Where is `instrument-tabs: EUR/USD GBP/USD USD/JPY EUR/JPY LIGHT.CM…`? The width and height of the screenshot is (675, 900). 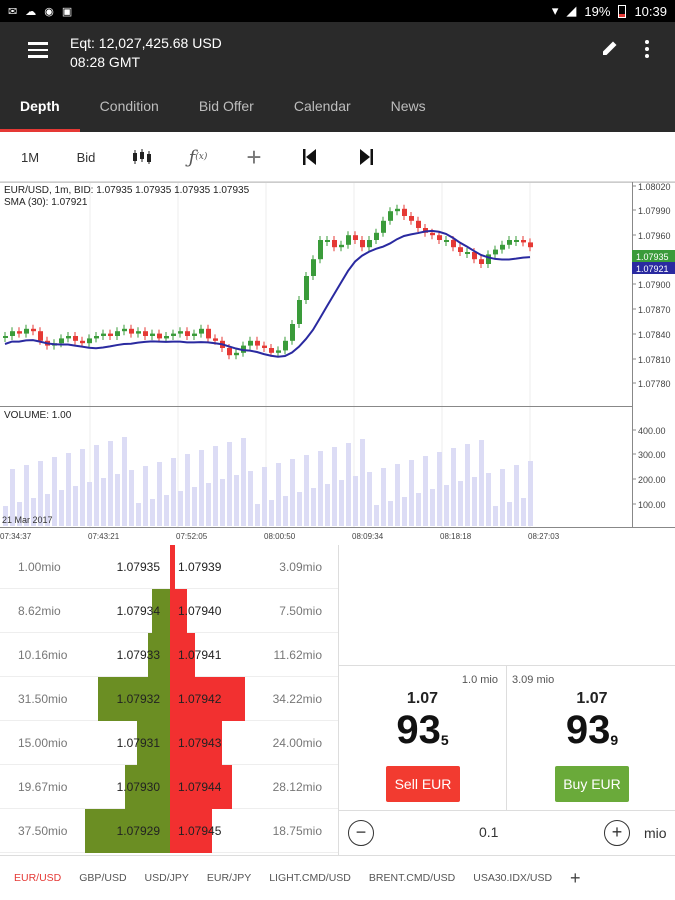 instrument-tabs: EUR/USD GBP/USD USD/JPY EUR/JPY LIGHT.CM… is located at coordinates (337, 877).